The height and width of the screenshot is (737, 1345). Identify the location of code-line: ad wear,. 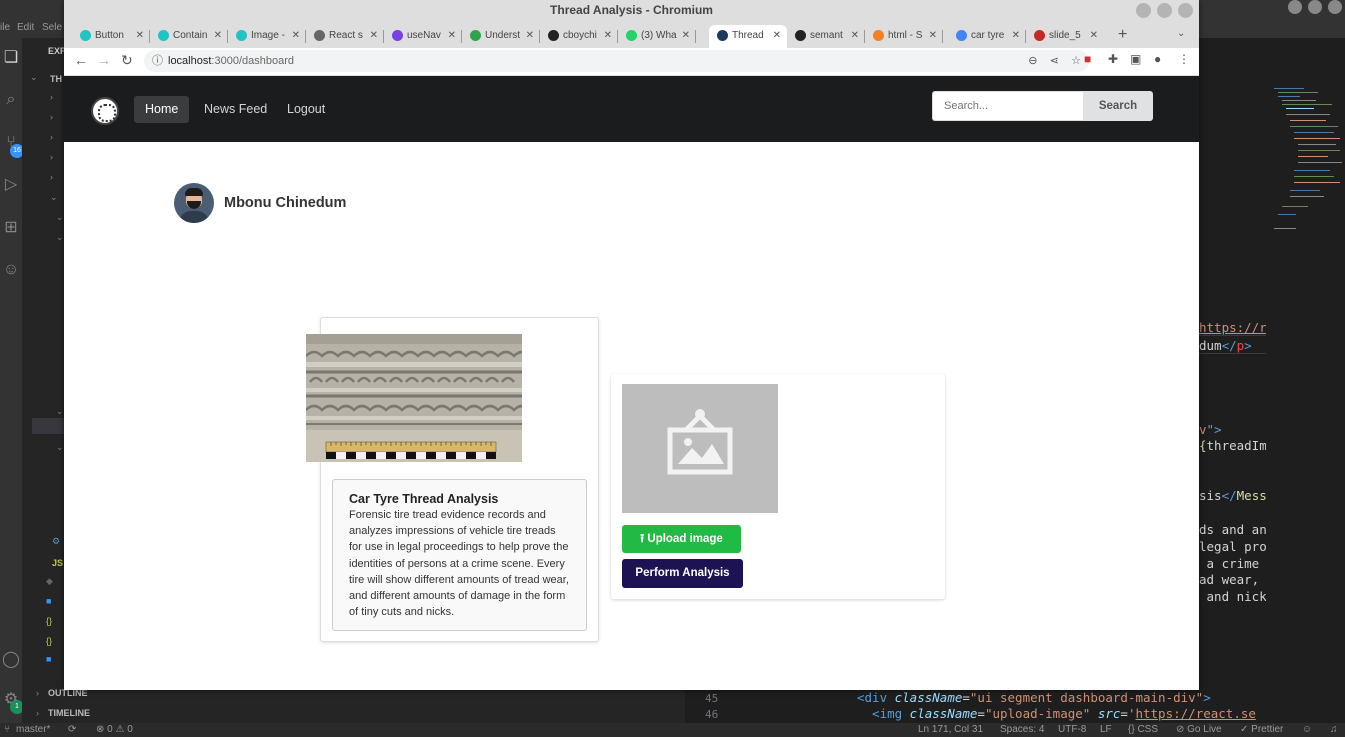
(1232, 579).